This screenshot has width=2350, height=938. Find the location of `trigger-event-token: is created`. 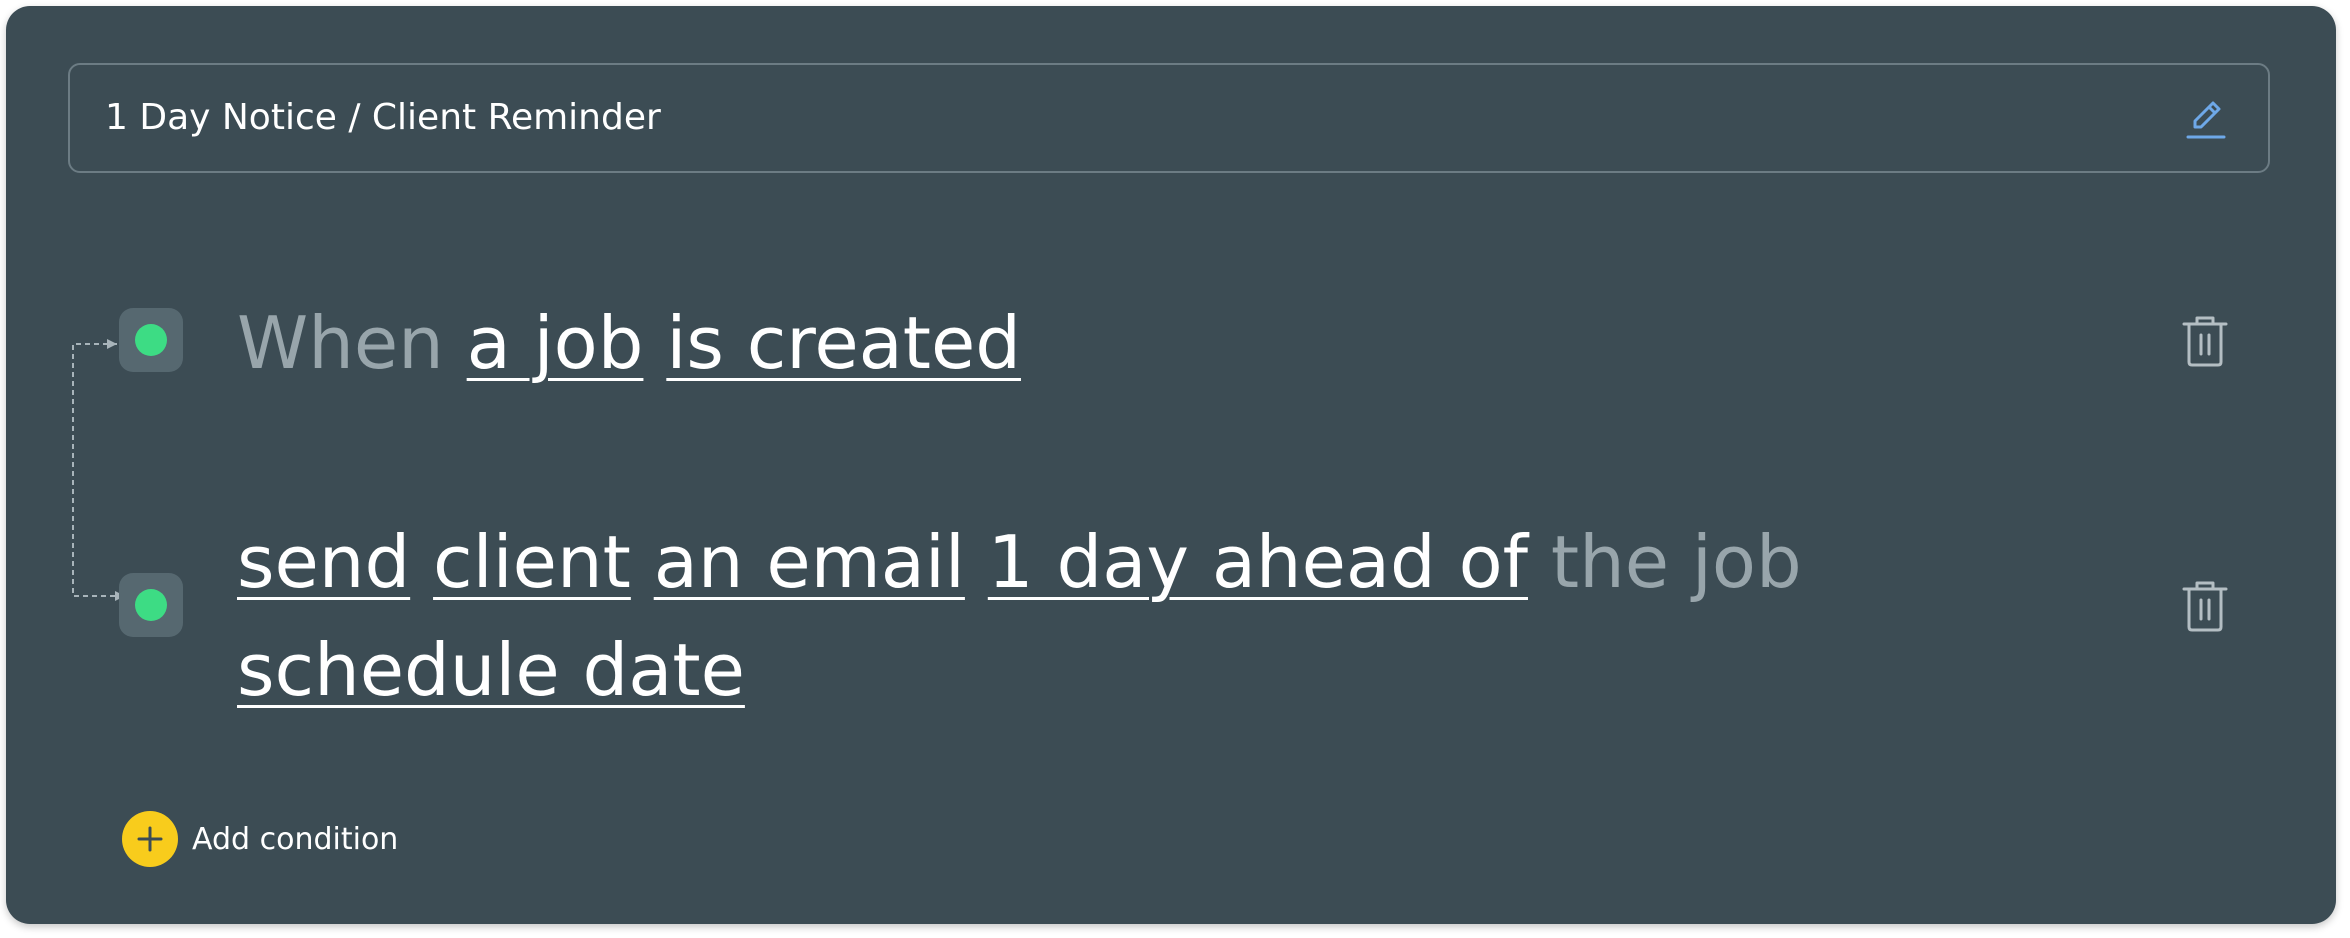

trigger-event-token: is created is located at coordinates (843, 343).